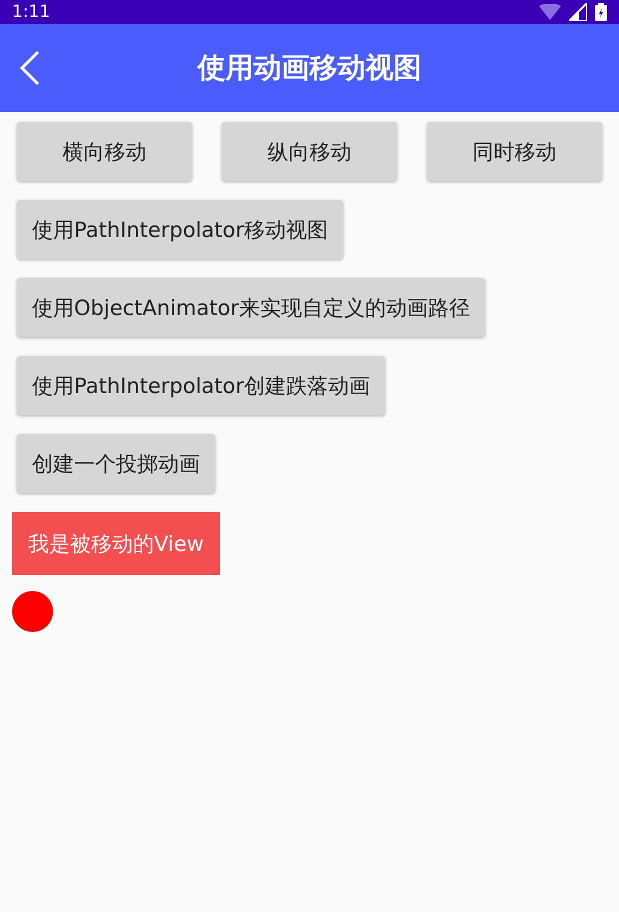  I want to click on app-bar-title: 使用动画移动视图, so click(310, 67).